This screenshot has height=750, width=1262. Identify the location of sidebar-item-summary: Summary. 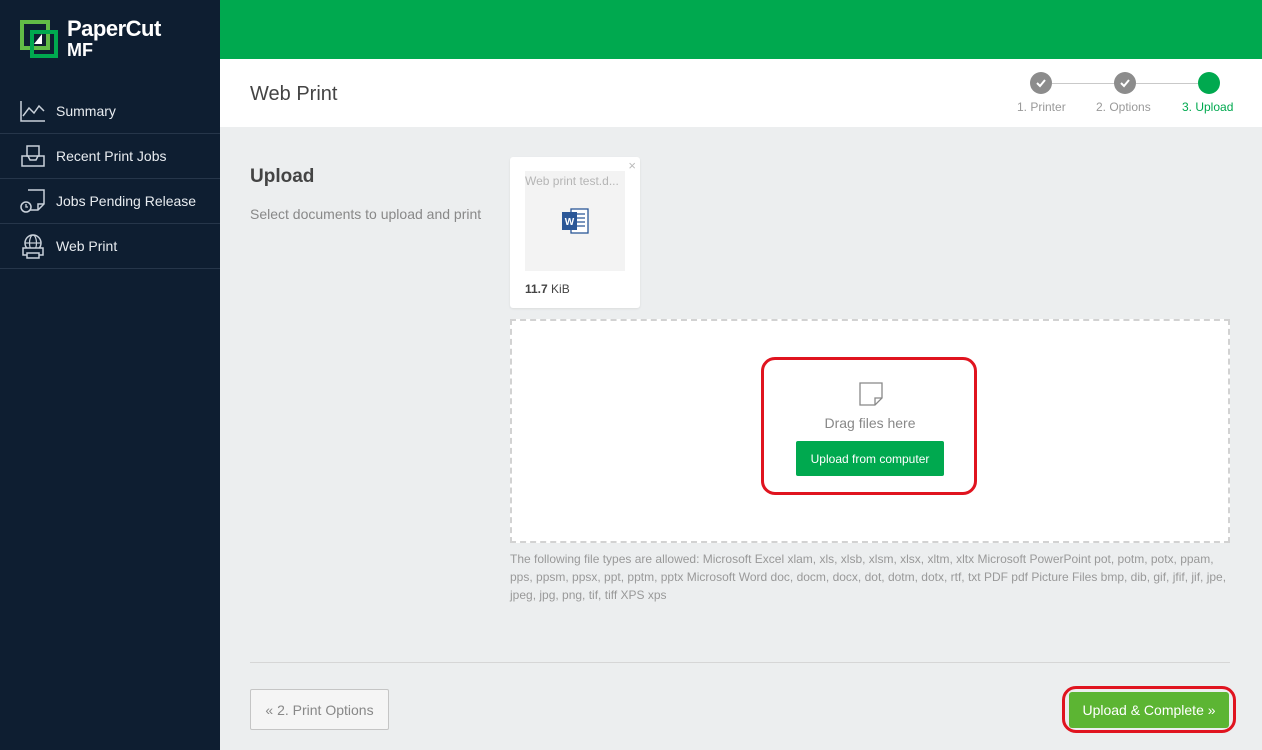
(110, 111).